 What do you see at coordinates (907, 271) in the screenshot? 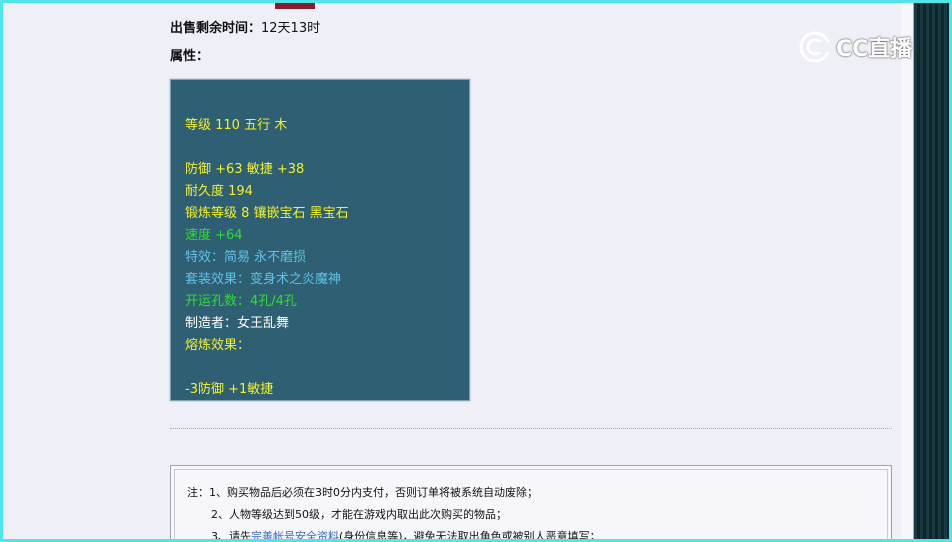
I see `scrollbar-gutter` at bounding box center [907, 271].